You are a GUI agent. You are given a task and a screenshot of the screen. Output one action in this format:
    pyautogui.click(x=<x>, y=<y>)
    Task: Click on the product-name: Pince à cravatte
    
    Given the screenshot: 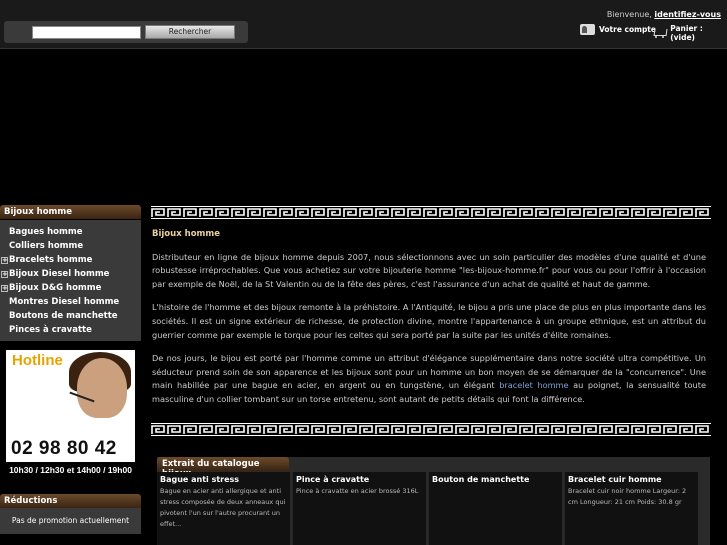 What is the action you would take?
    pyautogui.click(x=359, y=479)
    